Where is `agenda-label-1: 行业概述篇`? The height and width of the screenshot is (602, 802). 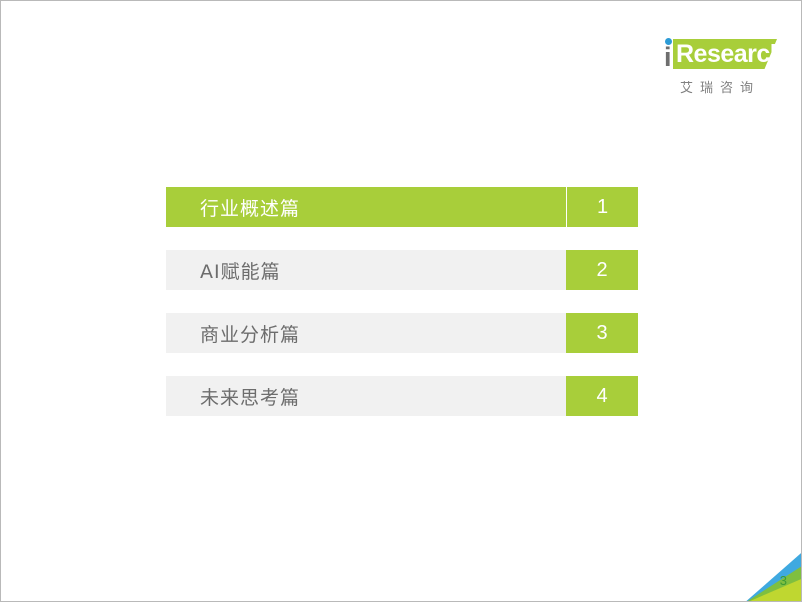
agenda-label-1: 行业概述篇 is located at coordinates (366, 207).